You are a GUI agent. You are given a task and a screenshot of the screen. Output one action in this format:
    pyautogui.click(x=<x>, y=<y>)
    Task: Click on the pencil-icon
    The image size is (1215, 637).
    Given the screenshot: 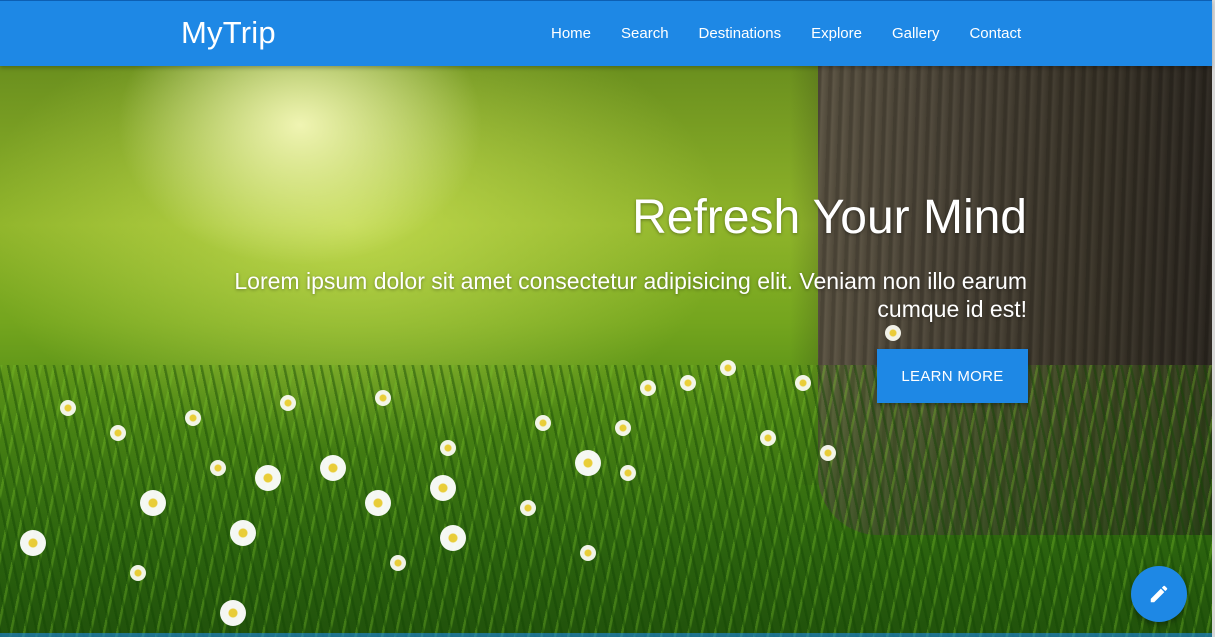 What is the action you would take?
    pyautogui.click(x=1159, y=594)
    